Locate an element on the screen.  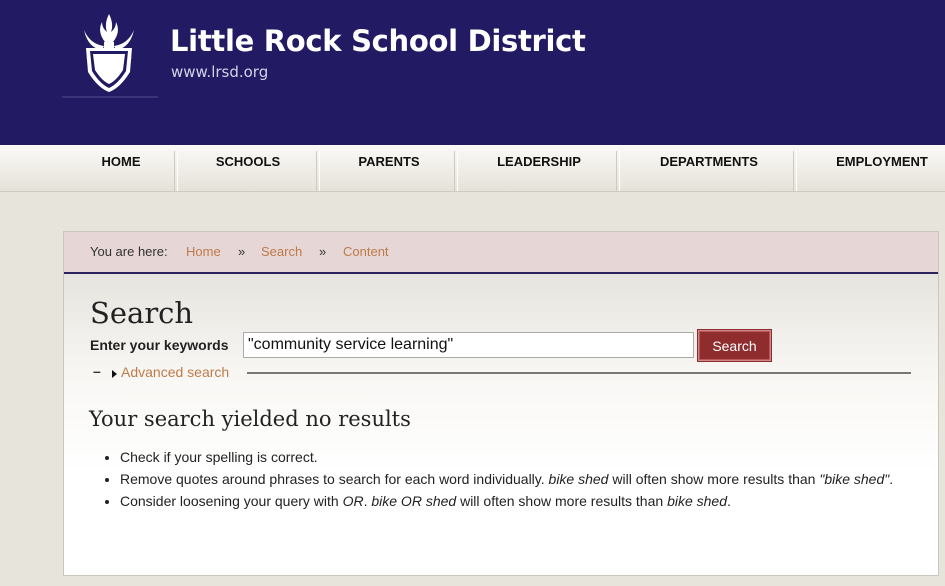
breadcrumb-link-home: Home is located at coordinates (203, 252).